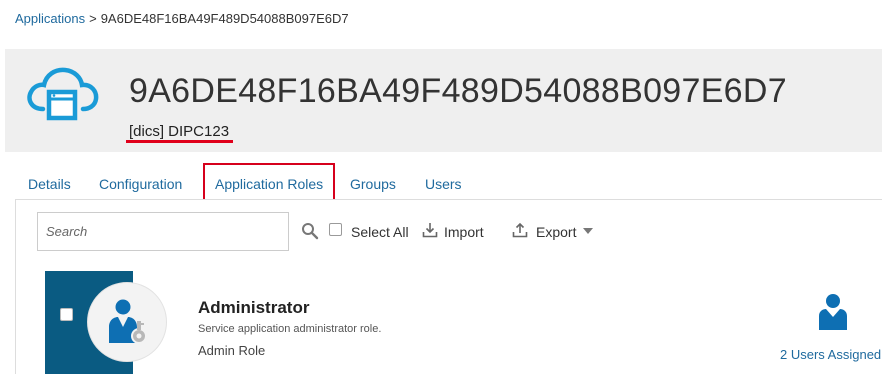  I want to click on highlight-underline, so click(179, 141).